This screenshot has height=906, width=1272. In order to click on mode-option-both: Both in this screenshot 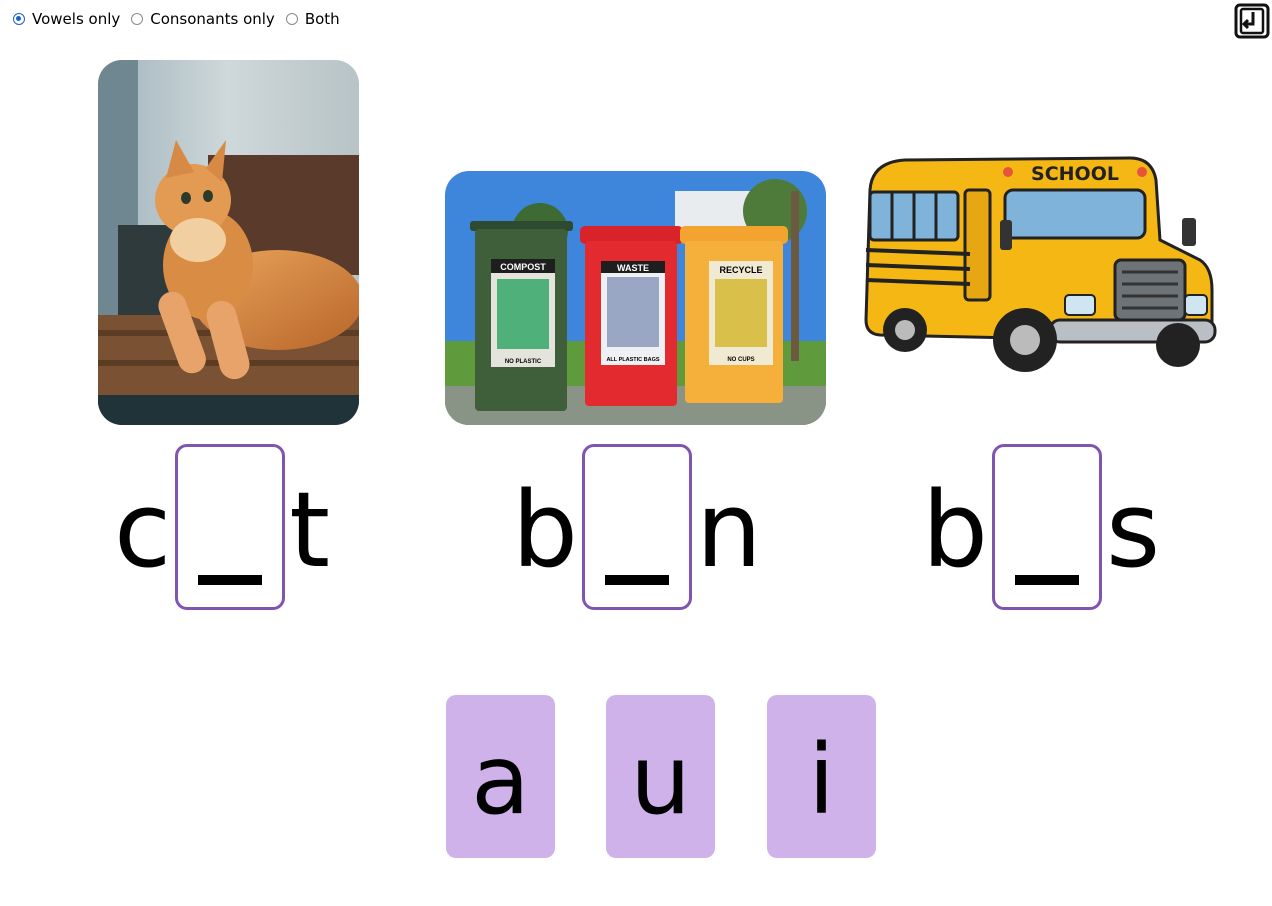, I will do `click(312, 19)`.